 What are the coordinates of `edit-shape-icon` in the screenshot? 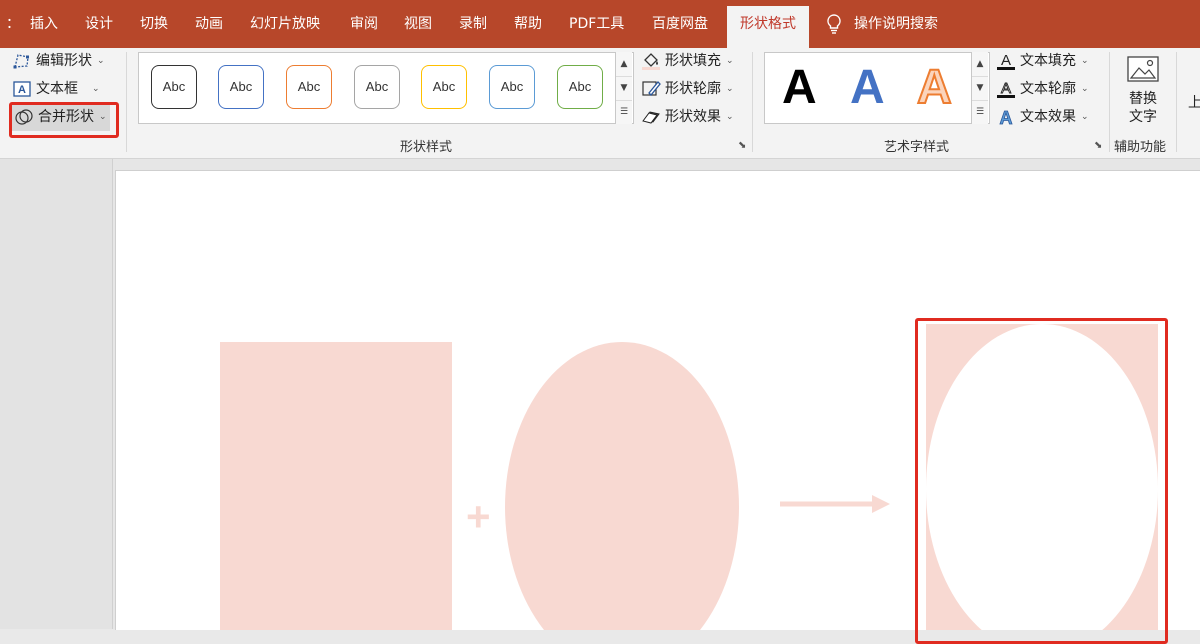 It's located at (21, 61).